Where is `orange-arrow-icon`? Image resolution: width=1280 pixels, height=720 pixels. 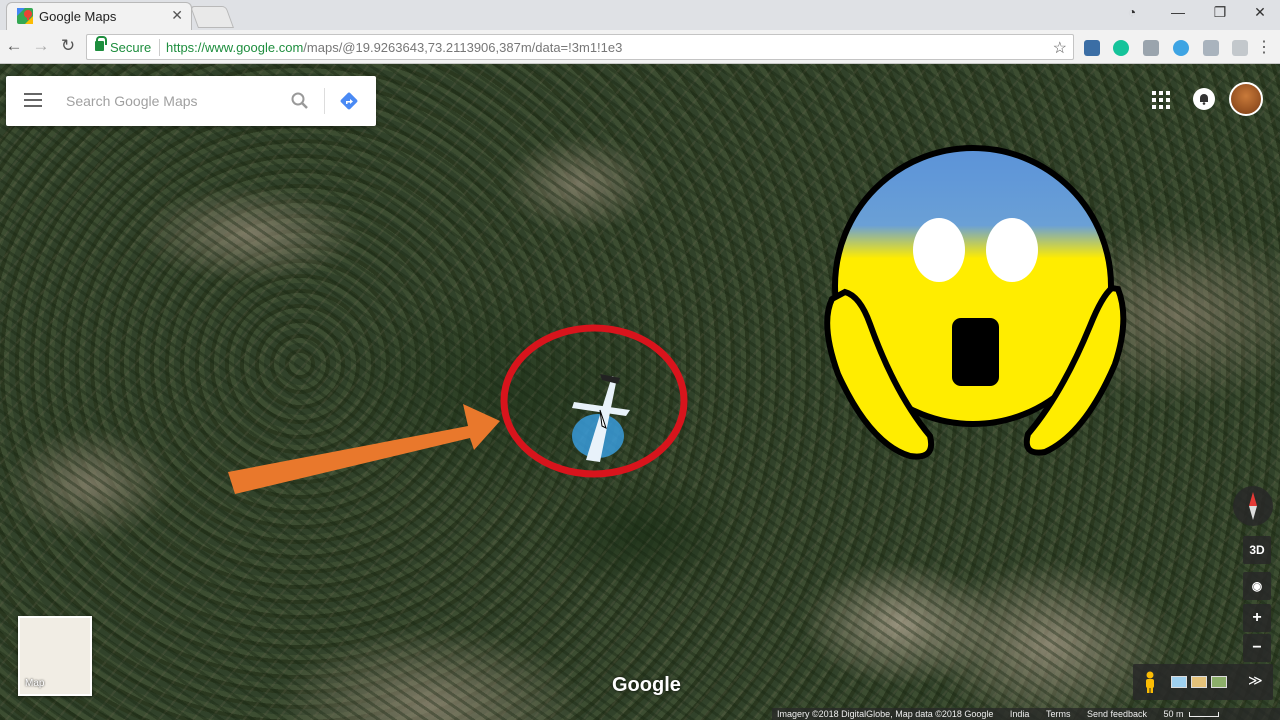 orange-arrow-icon is located at coordinates (364, 449).